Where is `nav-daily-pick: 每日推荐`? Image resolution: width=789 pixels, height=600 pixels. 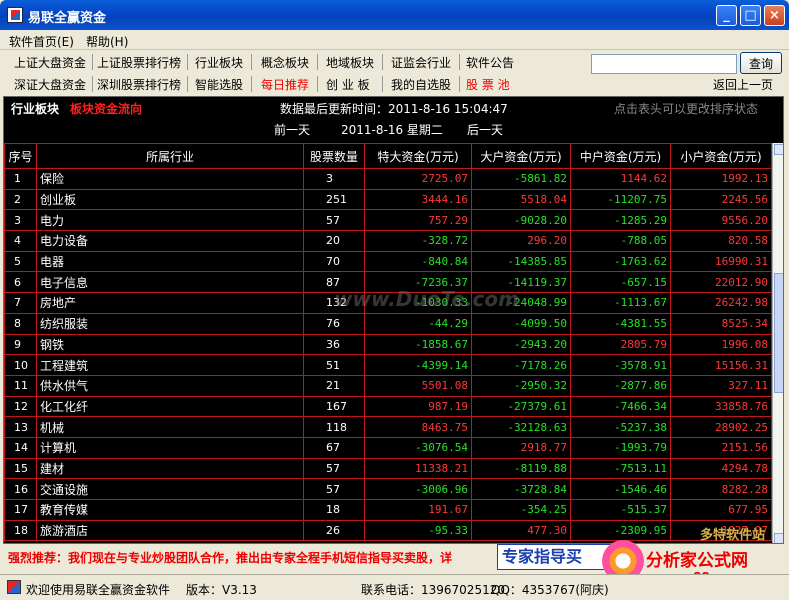
nav-daily-pick: 每日推荐 is located at coordinates (285, 84).